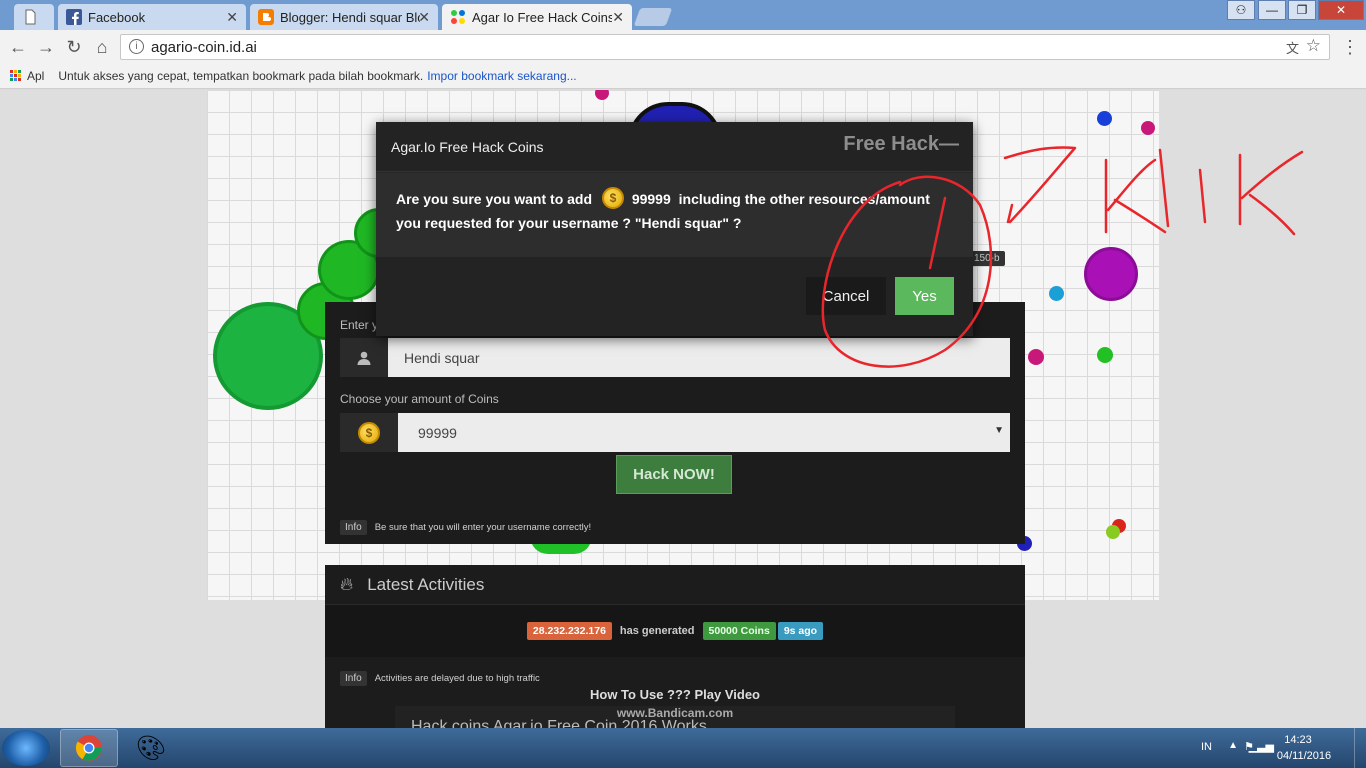  What do you see at coordinates (117, 17) in the screenshot?
I see `tab-title: Facebook` at bounding box center [117, 17].